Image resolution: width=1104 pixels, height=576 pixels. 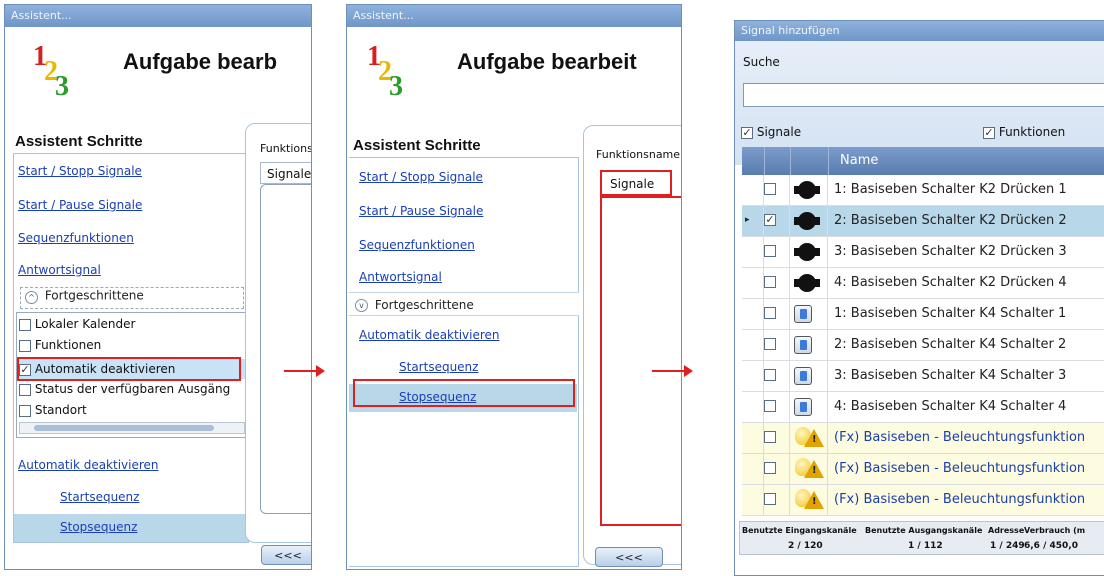 I want to click on step-link-stop-sequence: Stopsequenz, so click(x=98, y=527).